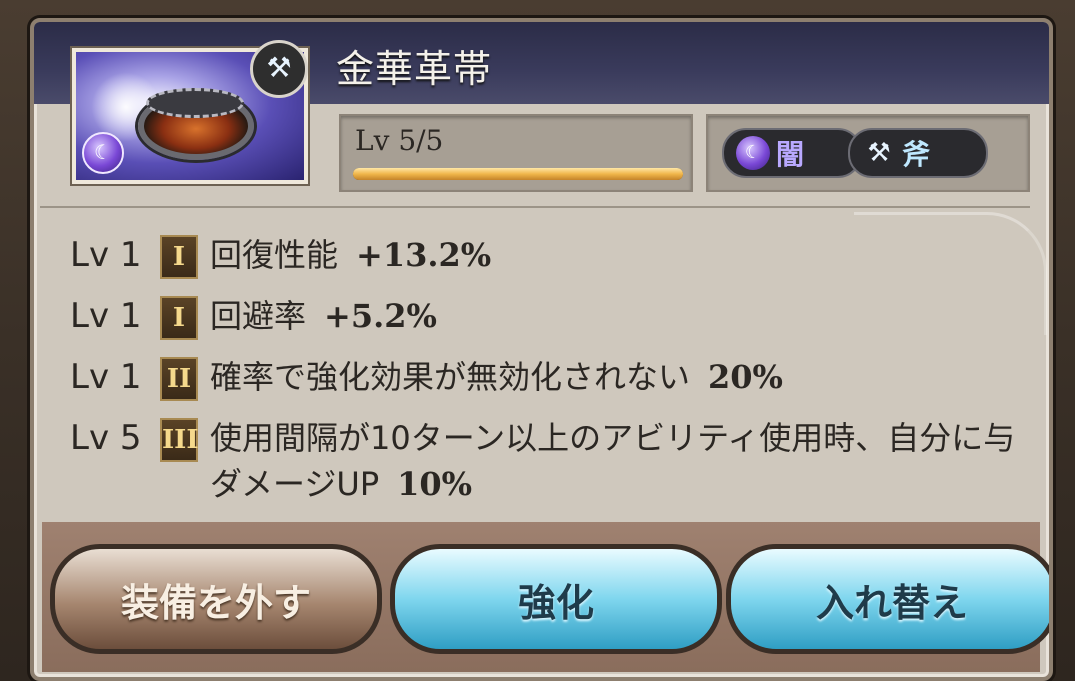 The width and height of the screenshot is (1075, 681). I want to click on level-progress-bar, so click(518, 174).